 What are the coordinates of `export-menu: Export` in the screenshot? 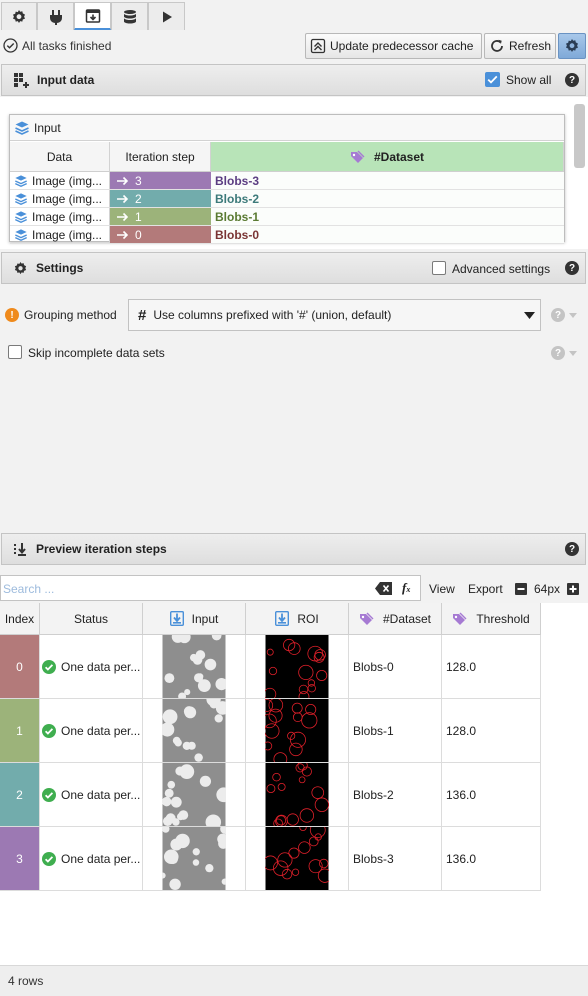 It's located at (485, 589).